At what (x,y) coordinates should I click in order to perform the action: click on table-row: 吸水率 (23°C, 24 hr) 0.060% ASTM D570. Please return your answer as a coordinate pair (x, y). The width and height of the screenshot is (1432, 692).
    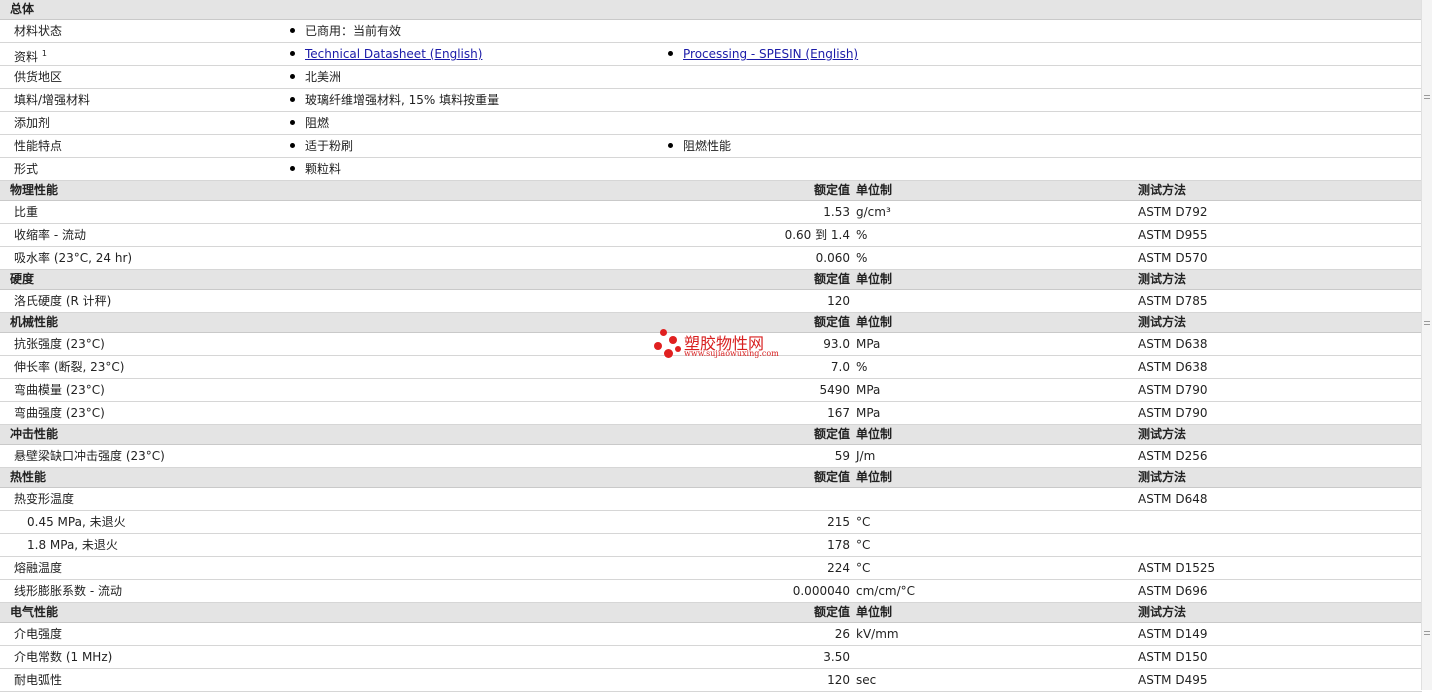
    Looking at the image, I should click on (711, 258).